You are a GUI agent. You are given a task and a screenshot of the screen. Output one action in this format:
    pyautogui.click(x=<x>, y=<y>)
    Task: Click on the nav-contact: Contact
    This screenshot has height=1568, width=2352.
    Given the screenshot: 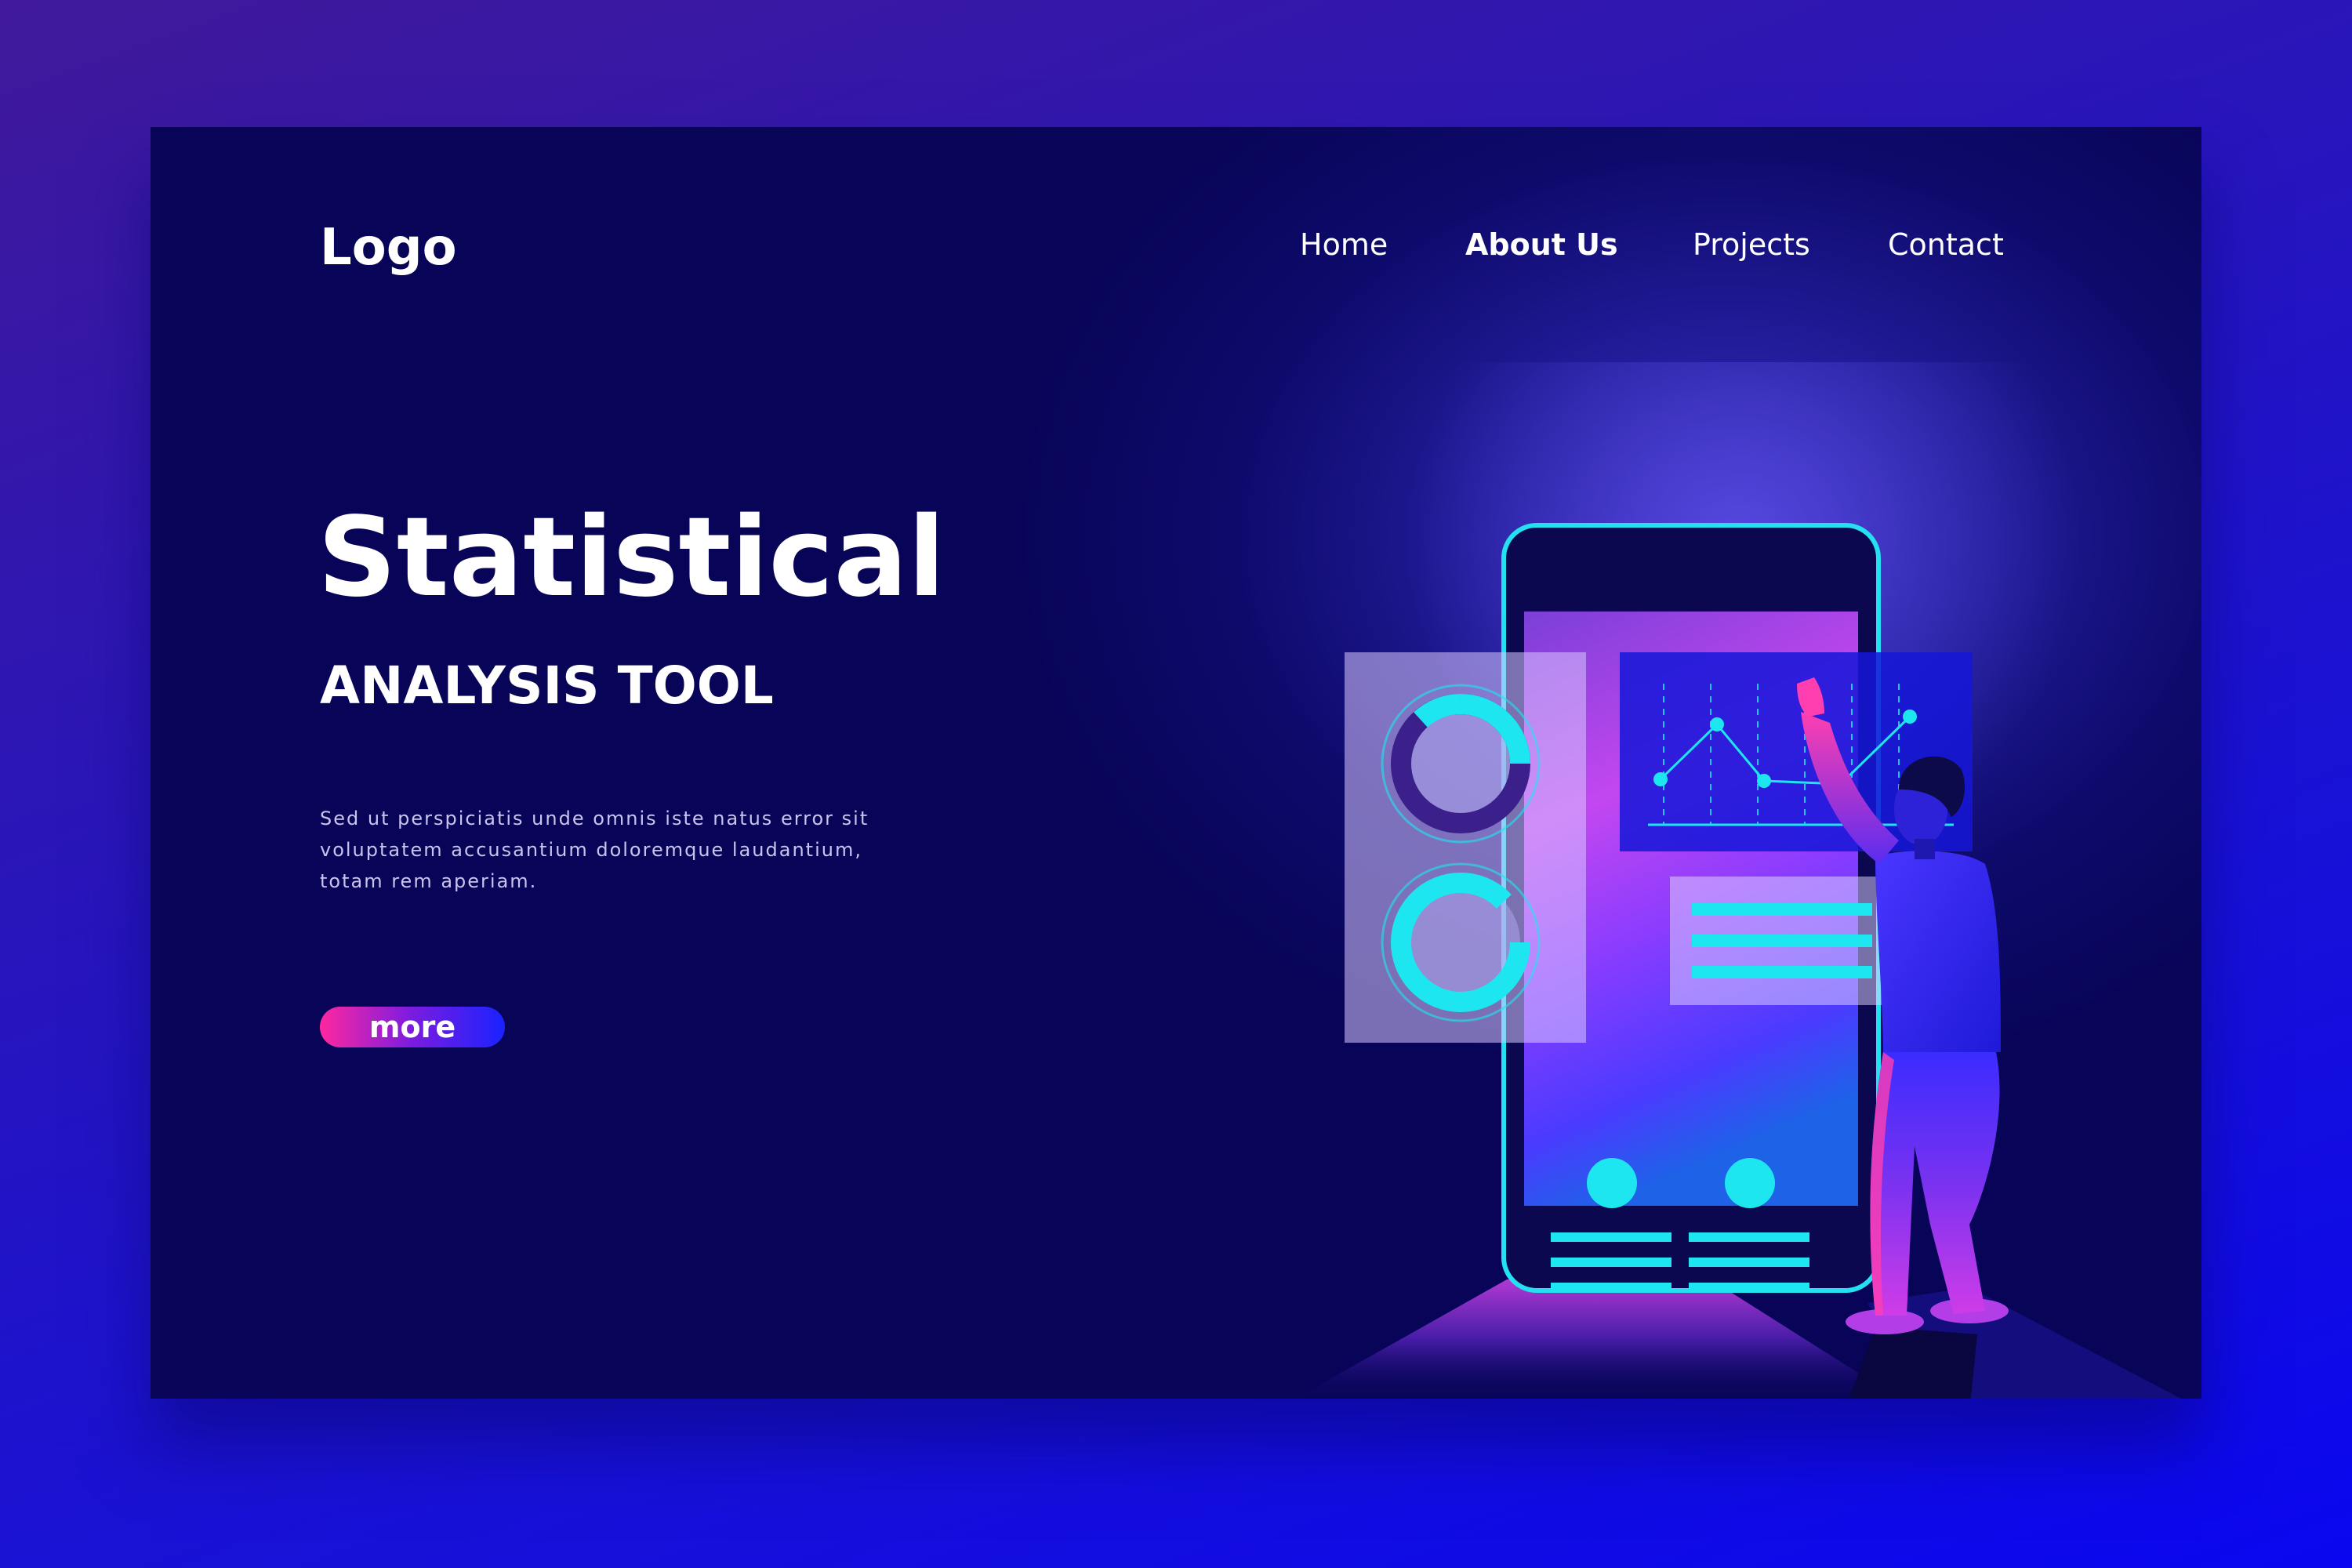 What is the action you would take?
    pyautogui.click(x=1946, y=244)
    